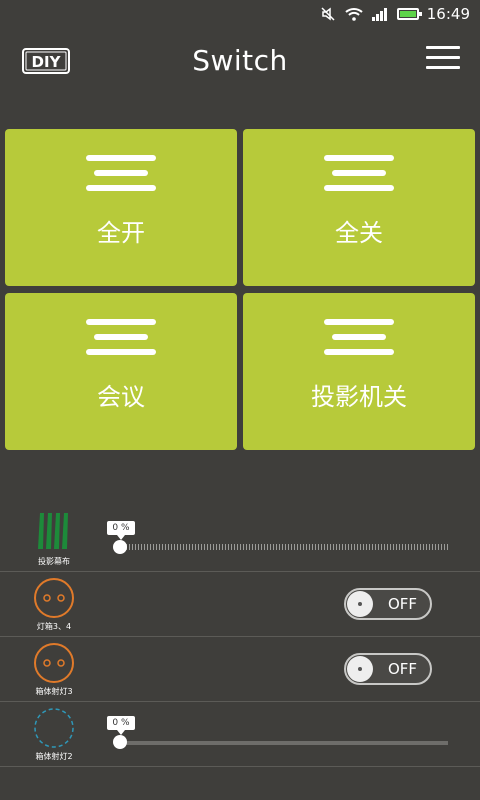 This screenshot has height=800, width=480. Describe the element at coordinates (443, 60) in the screenshot. I see `hamburger-menu-icon` at that location.